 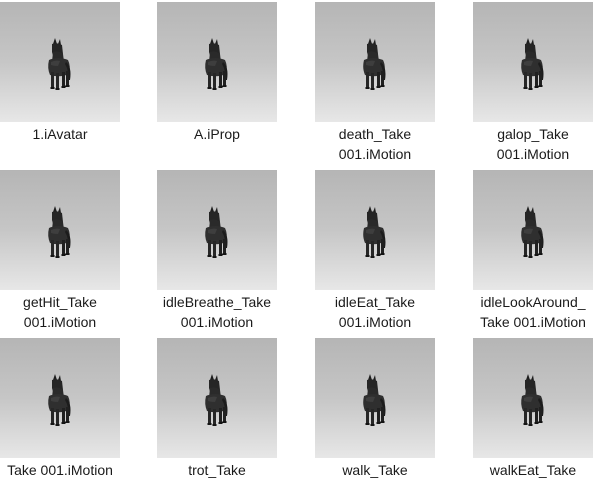 I want to click on file-name: A.iProp, so click(x=217, y=134).